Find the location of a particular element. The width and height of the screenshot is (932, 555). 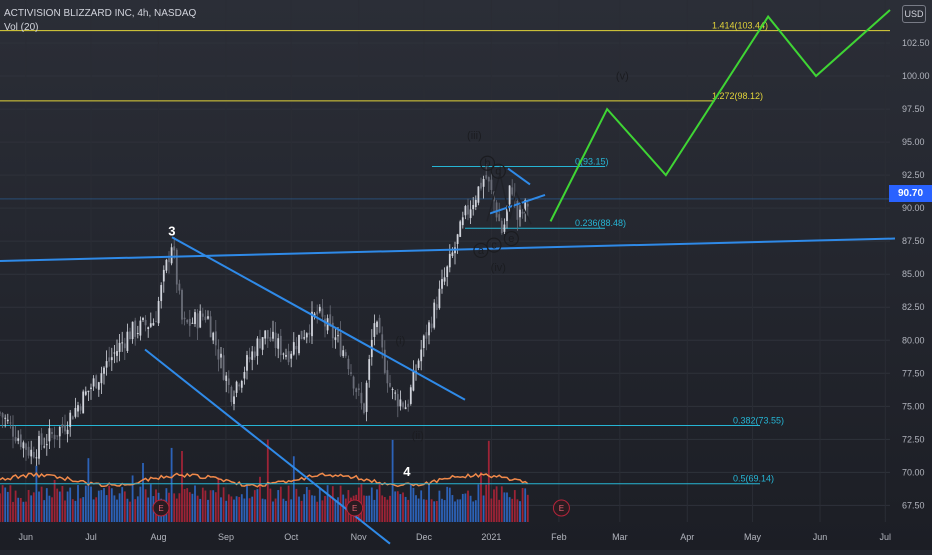

fib-level-label: 0.382(73.55) is located at coordinates (758, 420).